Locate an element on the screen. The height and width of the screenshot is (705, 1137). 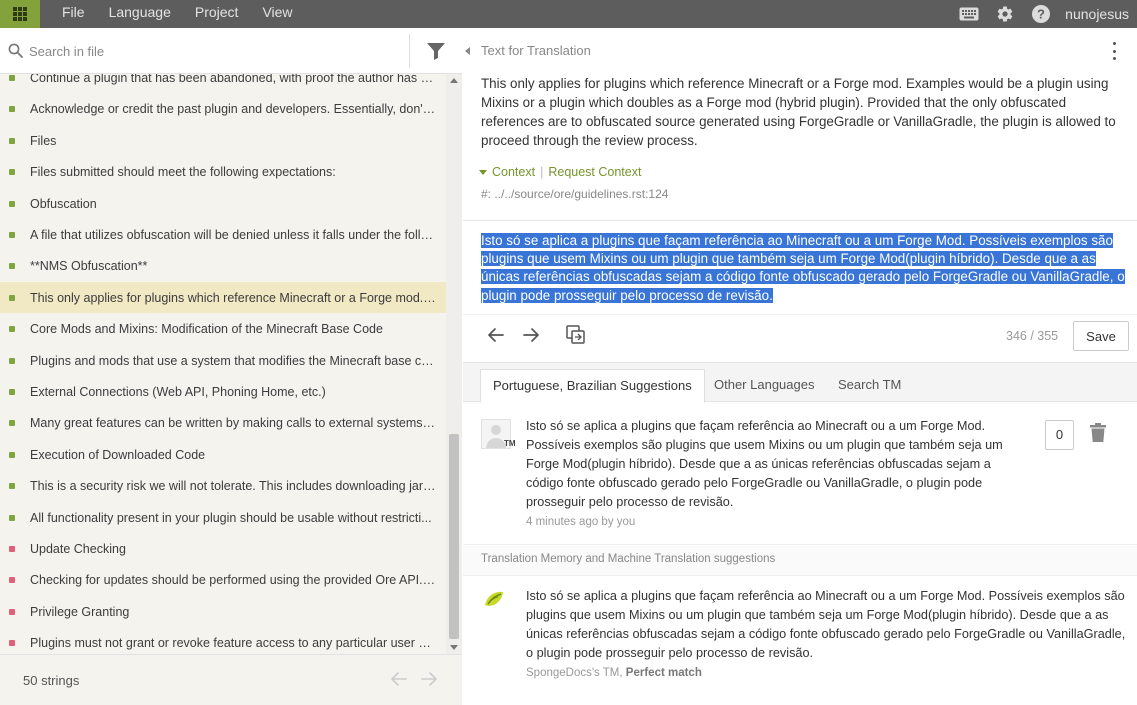
string-list-item-text: Execution of Downloaded Code is located at coordinates (118, 454).